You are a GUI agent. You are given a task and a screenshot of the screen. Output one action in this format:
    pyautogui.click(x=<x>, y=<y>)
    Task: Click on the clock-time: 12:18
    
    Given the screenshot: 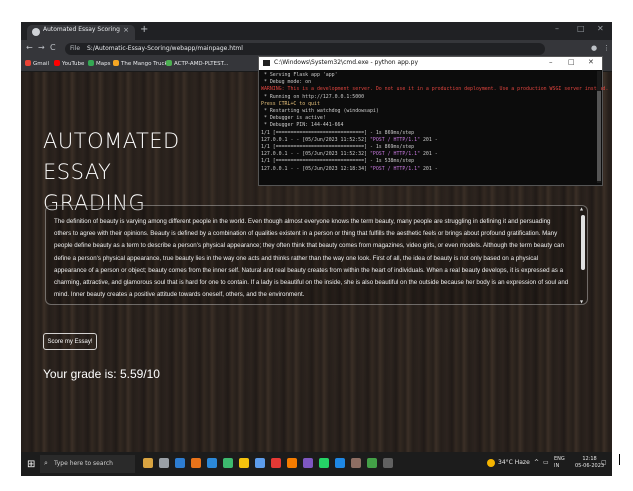 What is the action you would take?
    pyautogui.click(x=589, y=459)
    